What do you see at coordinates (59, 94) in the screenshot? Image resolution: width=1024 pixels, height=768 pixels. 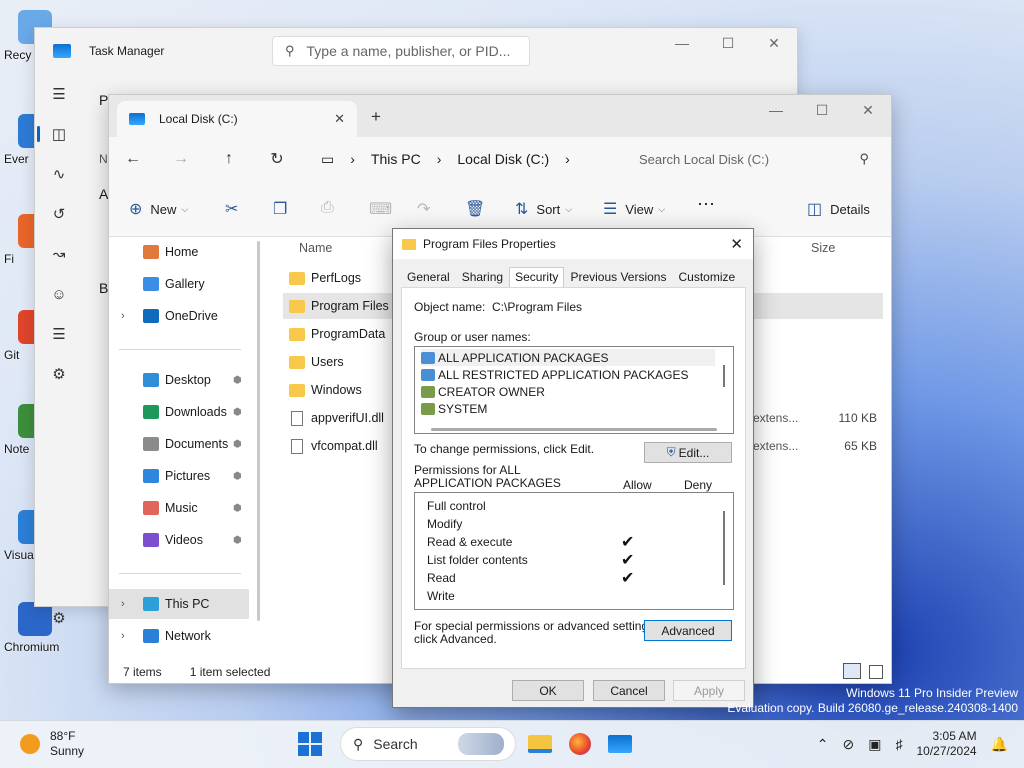 I see `hamburger-menu-icon: ☰` at bounding box center [59, 94].